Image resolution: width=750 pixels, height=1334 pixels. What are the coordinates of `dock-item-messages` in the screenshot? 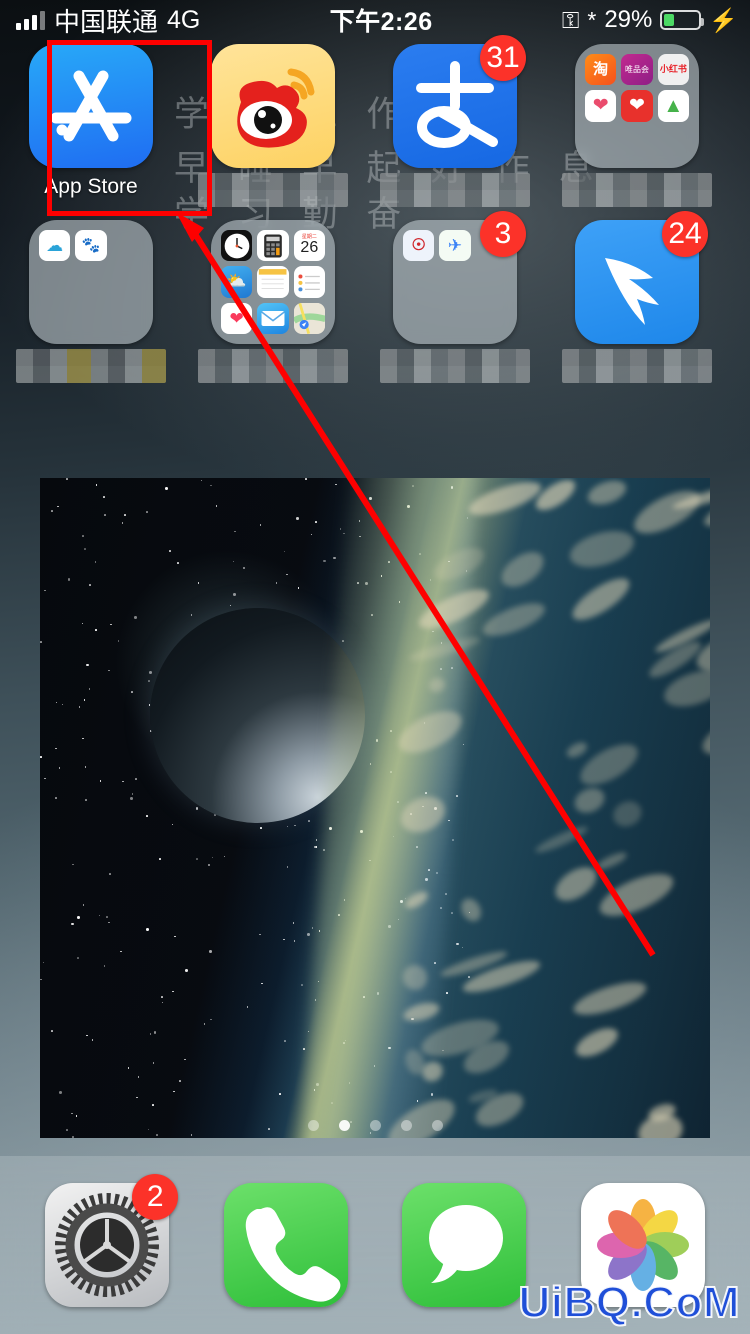 It's located at (464, 1245).